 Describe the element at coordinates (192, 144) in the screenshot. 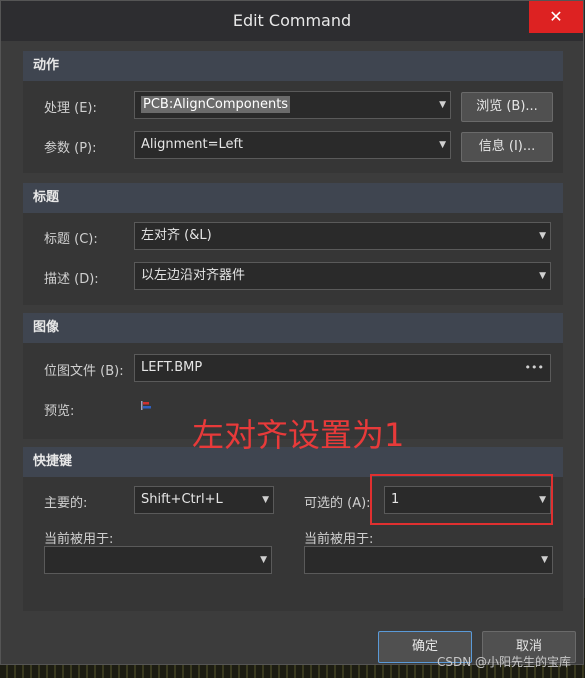

I see `params-value: Alignment=Left` at that location.